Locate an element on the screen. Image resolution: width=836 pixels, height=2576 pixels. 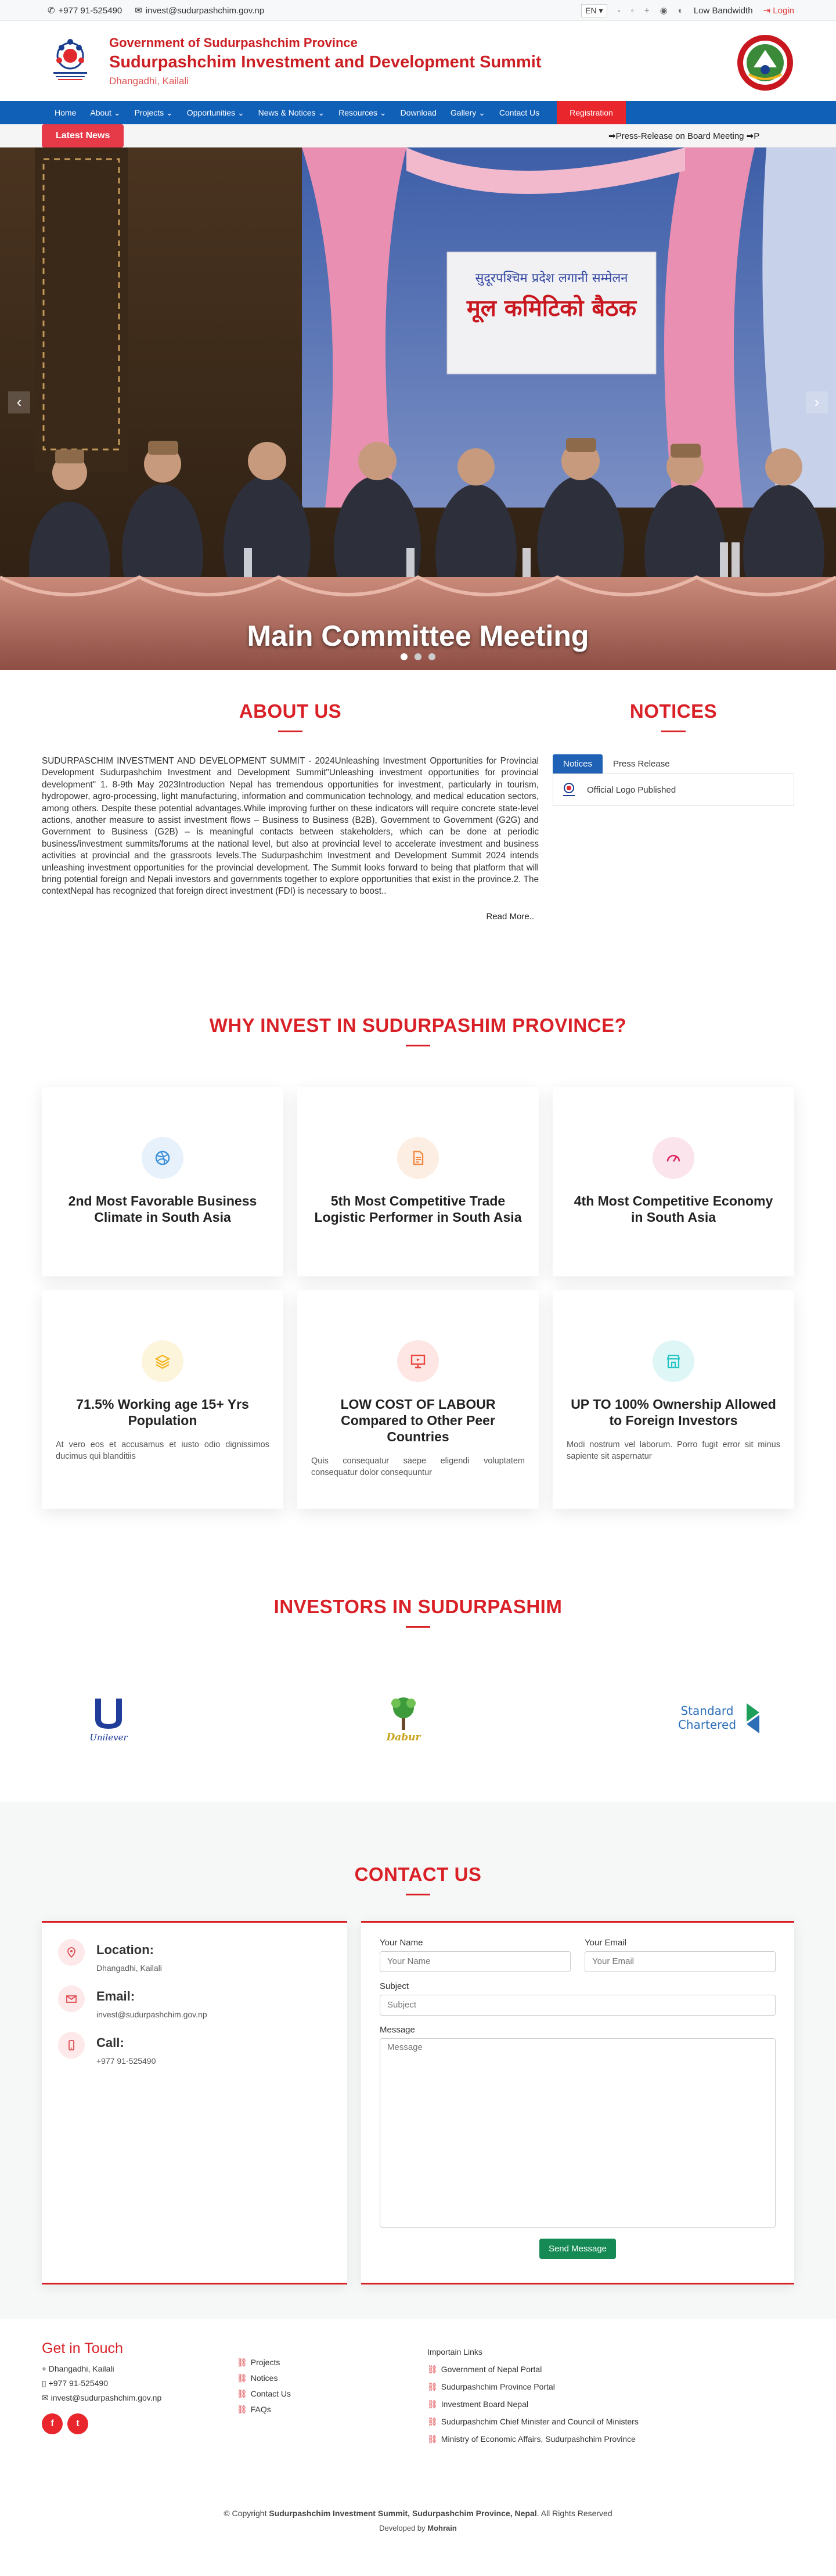
why-invest-title: WHY INVEST IN SUDURPASHIM PROVINCE? is located at coordinates (418, 1025).